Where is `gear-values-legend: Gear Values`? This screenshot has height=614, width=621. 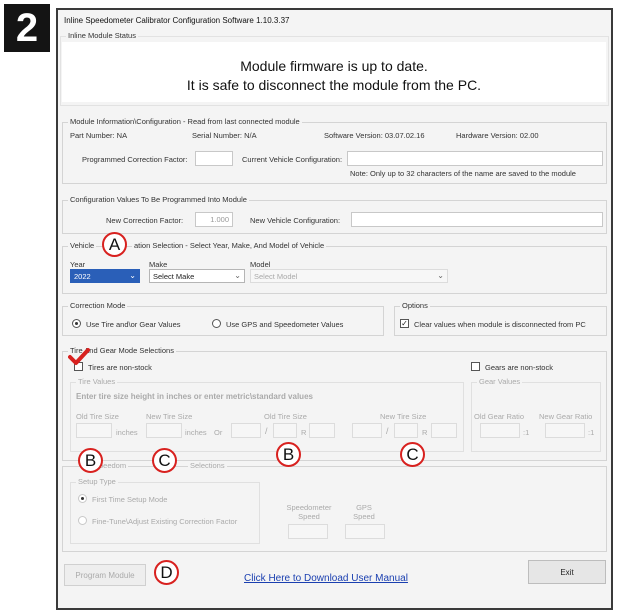
gear-values-legend: Gear Values is located at coordinates (500, 381).